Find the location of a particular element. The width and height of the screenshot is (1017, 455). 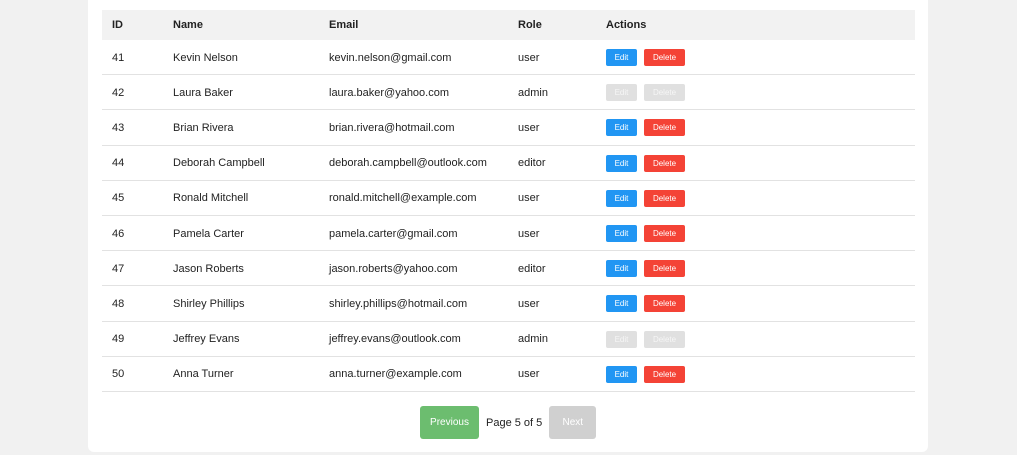

cell-email: pamela.carter@gmail.com is located at coordinates (393, 233).